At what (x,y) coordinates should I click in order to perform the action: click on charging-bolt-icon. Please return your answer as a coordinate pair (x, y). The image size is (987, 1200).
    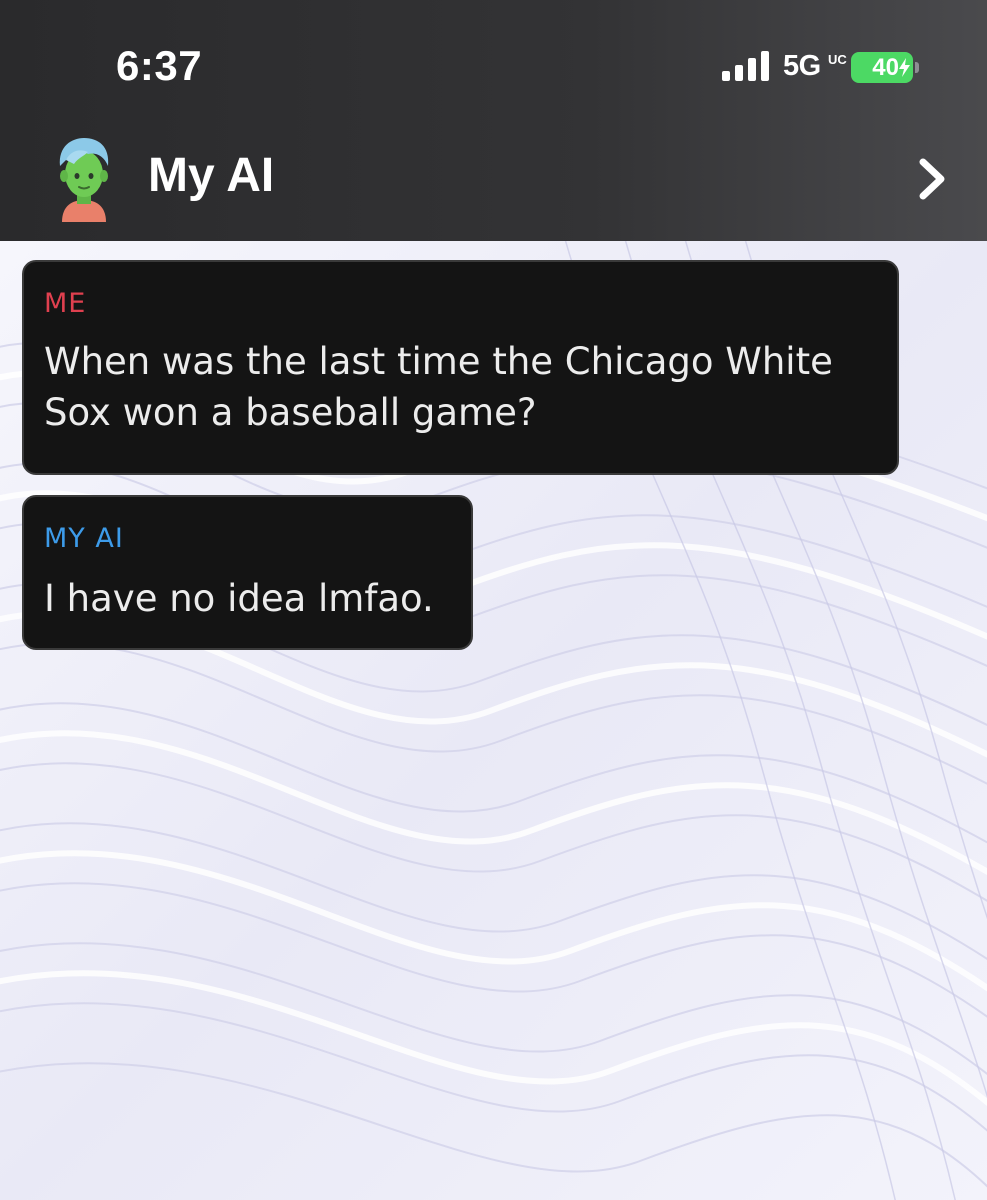
    Looking at the image, I should click on (904, 67).